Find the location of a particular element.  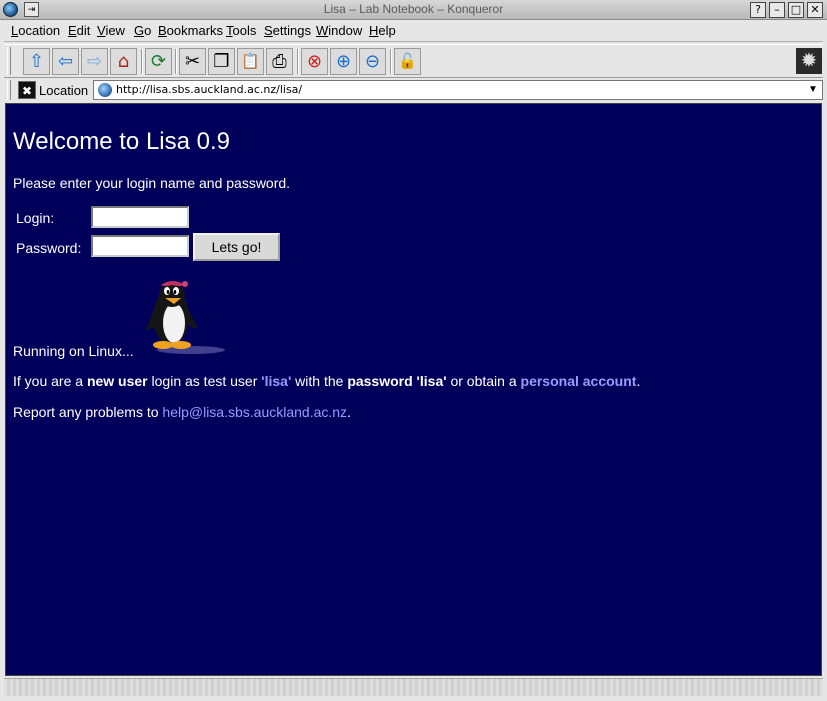

forward-arrow-icon: ⇨ is located at coordinates (94, 61).